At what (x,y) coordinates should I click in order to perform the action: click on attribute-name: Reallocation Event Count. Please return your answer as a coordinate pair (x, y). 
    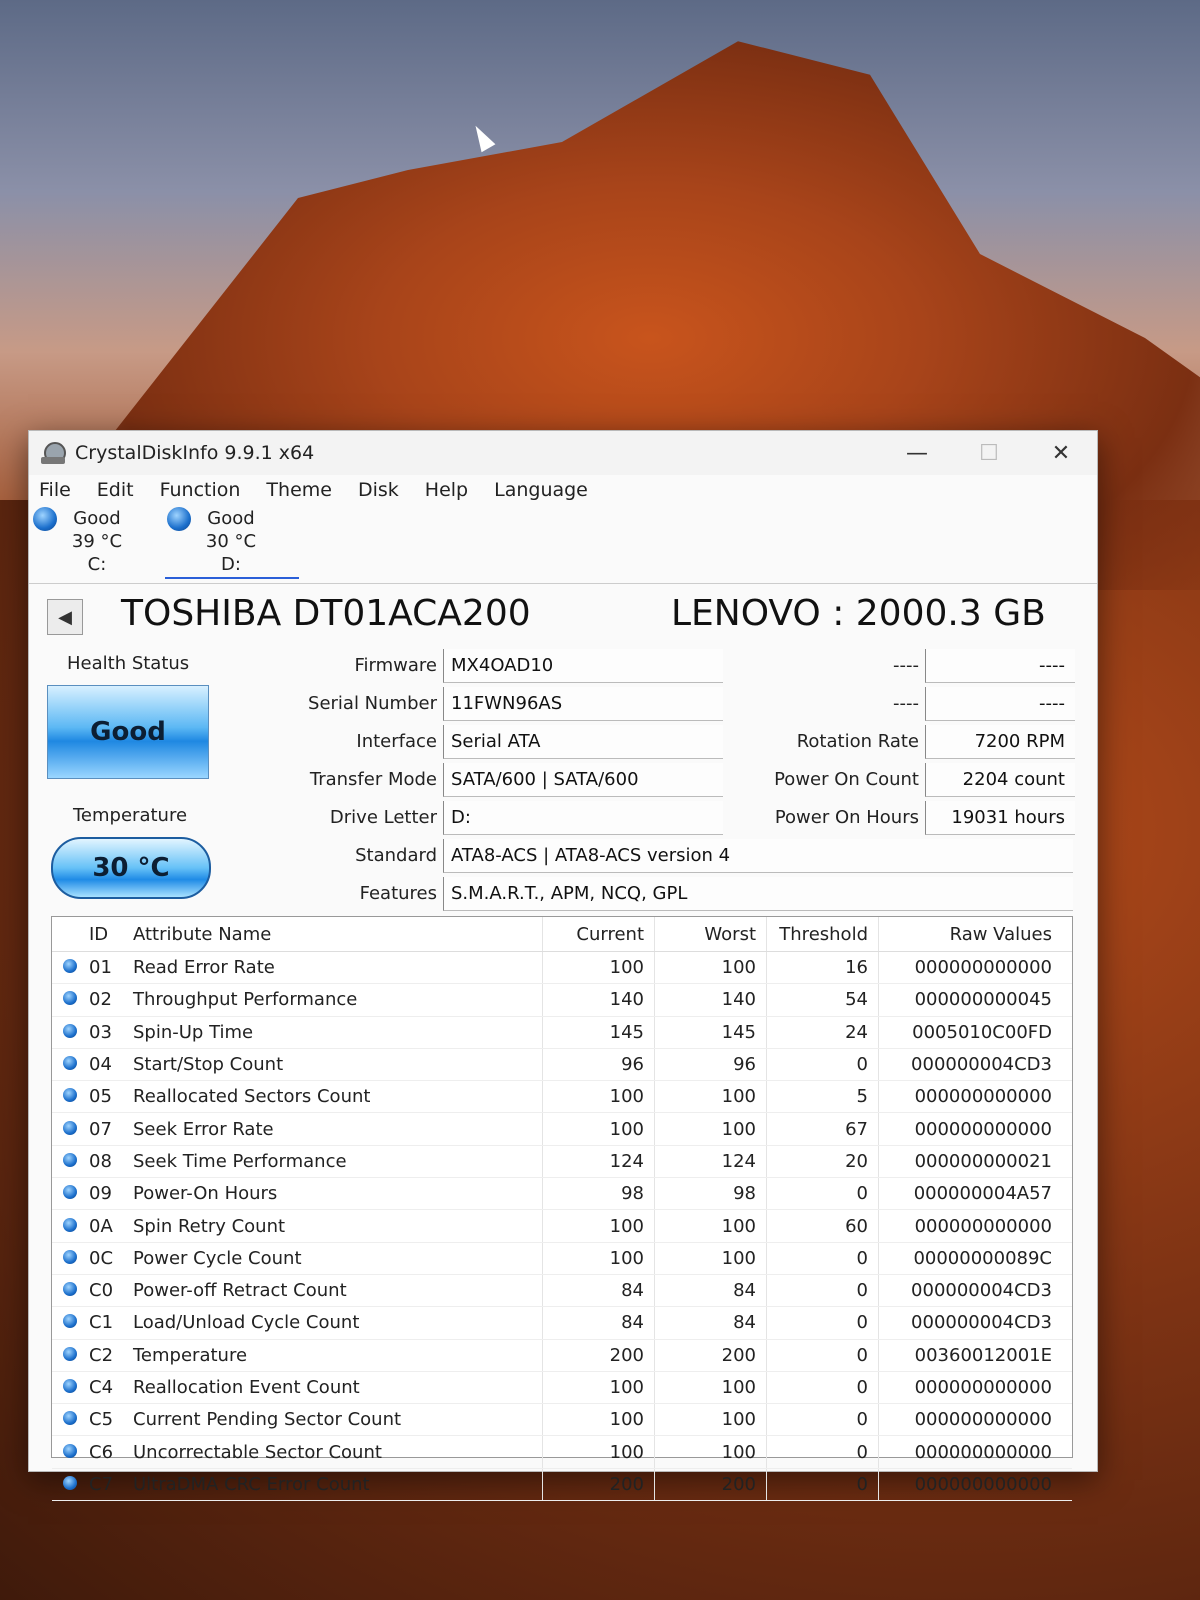
    Looking at the image, I should click on (337, 1388).